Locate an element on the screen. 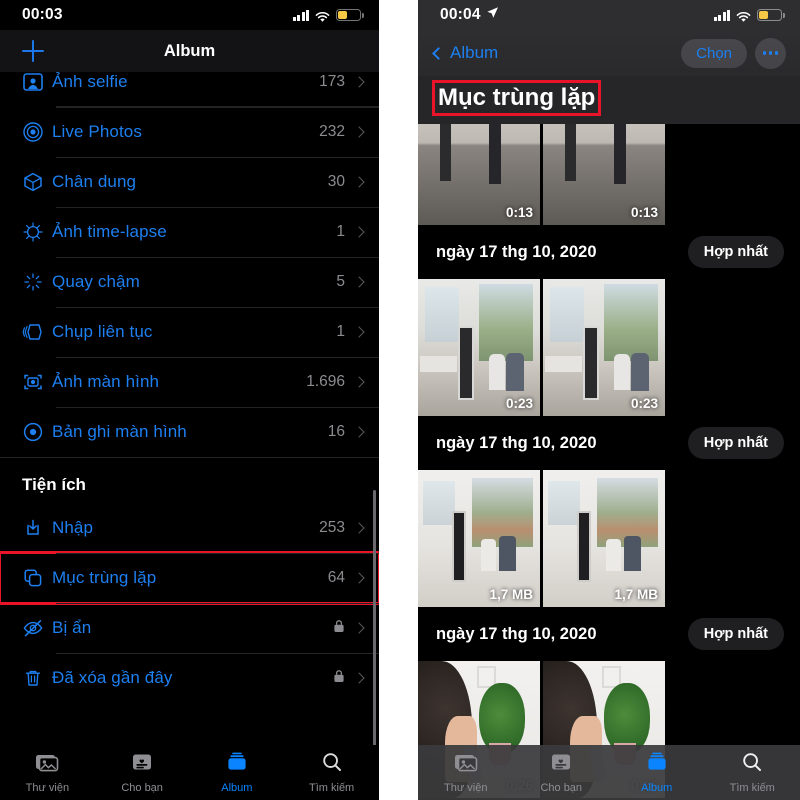 Image resolution: width=800 pixels, height=800 pixels. tab-label: Tìm kiếm is located at coordinates (752, 788).